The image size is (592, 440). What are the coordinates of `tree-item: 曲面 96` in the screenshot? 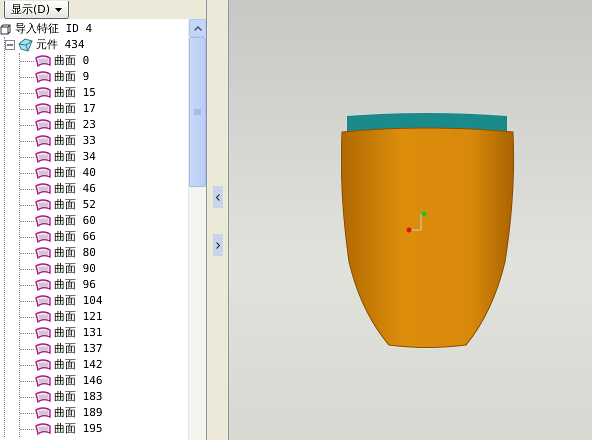 It's located at (75, 285).